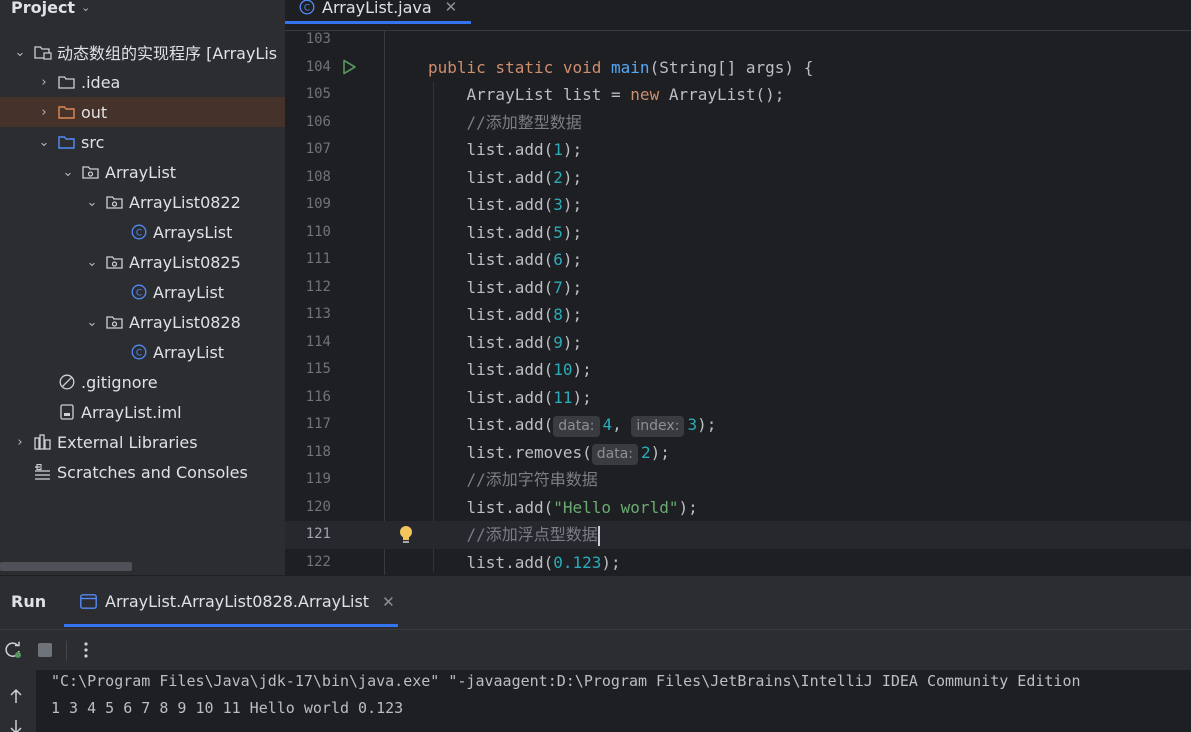 The width and height of the screenshot is (1191, 732). I want to click on line-number: 103, so click(308, 40).